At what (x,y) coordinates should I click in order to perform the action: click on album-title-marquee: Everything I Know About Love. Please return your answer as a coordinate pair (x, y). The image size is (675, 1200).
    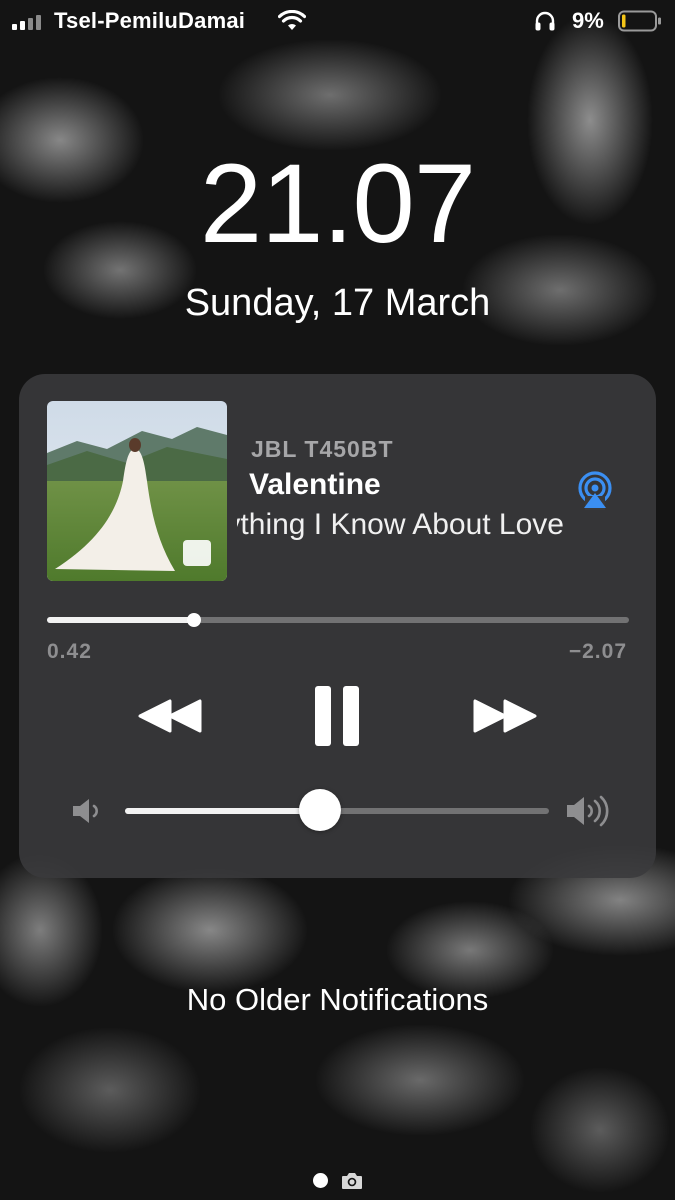
    Looking at the image, I should click on (400, 528).